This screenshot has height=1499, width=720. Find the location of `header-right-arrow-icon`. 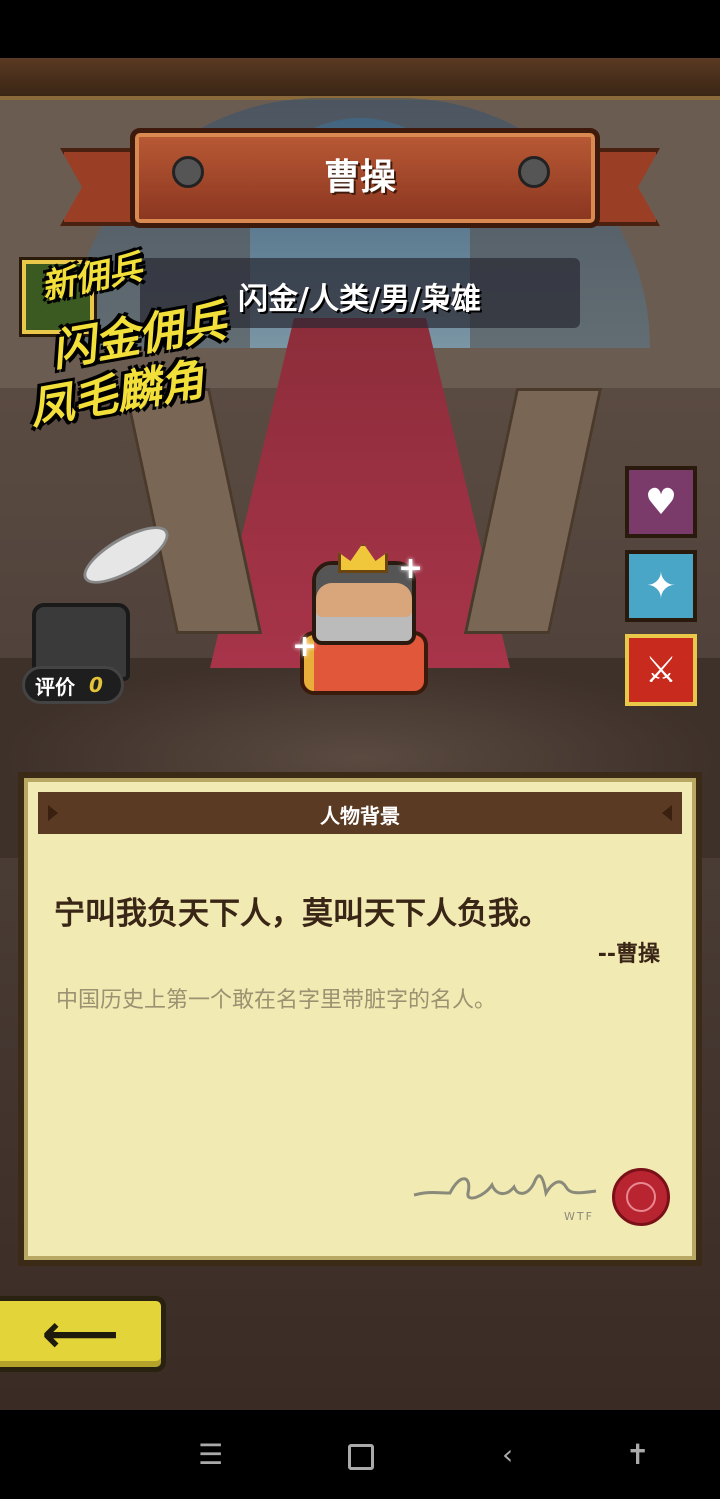

header-right-arrow-icon is located at coordinates (667, 813).